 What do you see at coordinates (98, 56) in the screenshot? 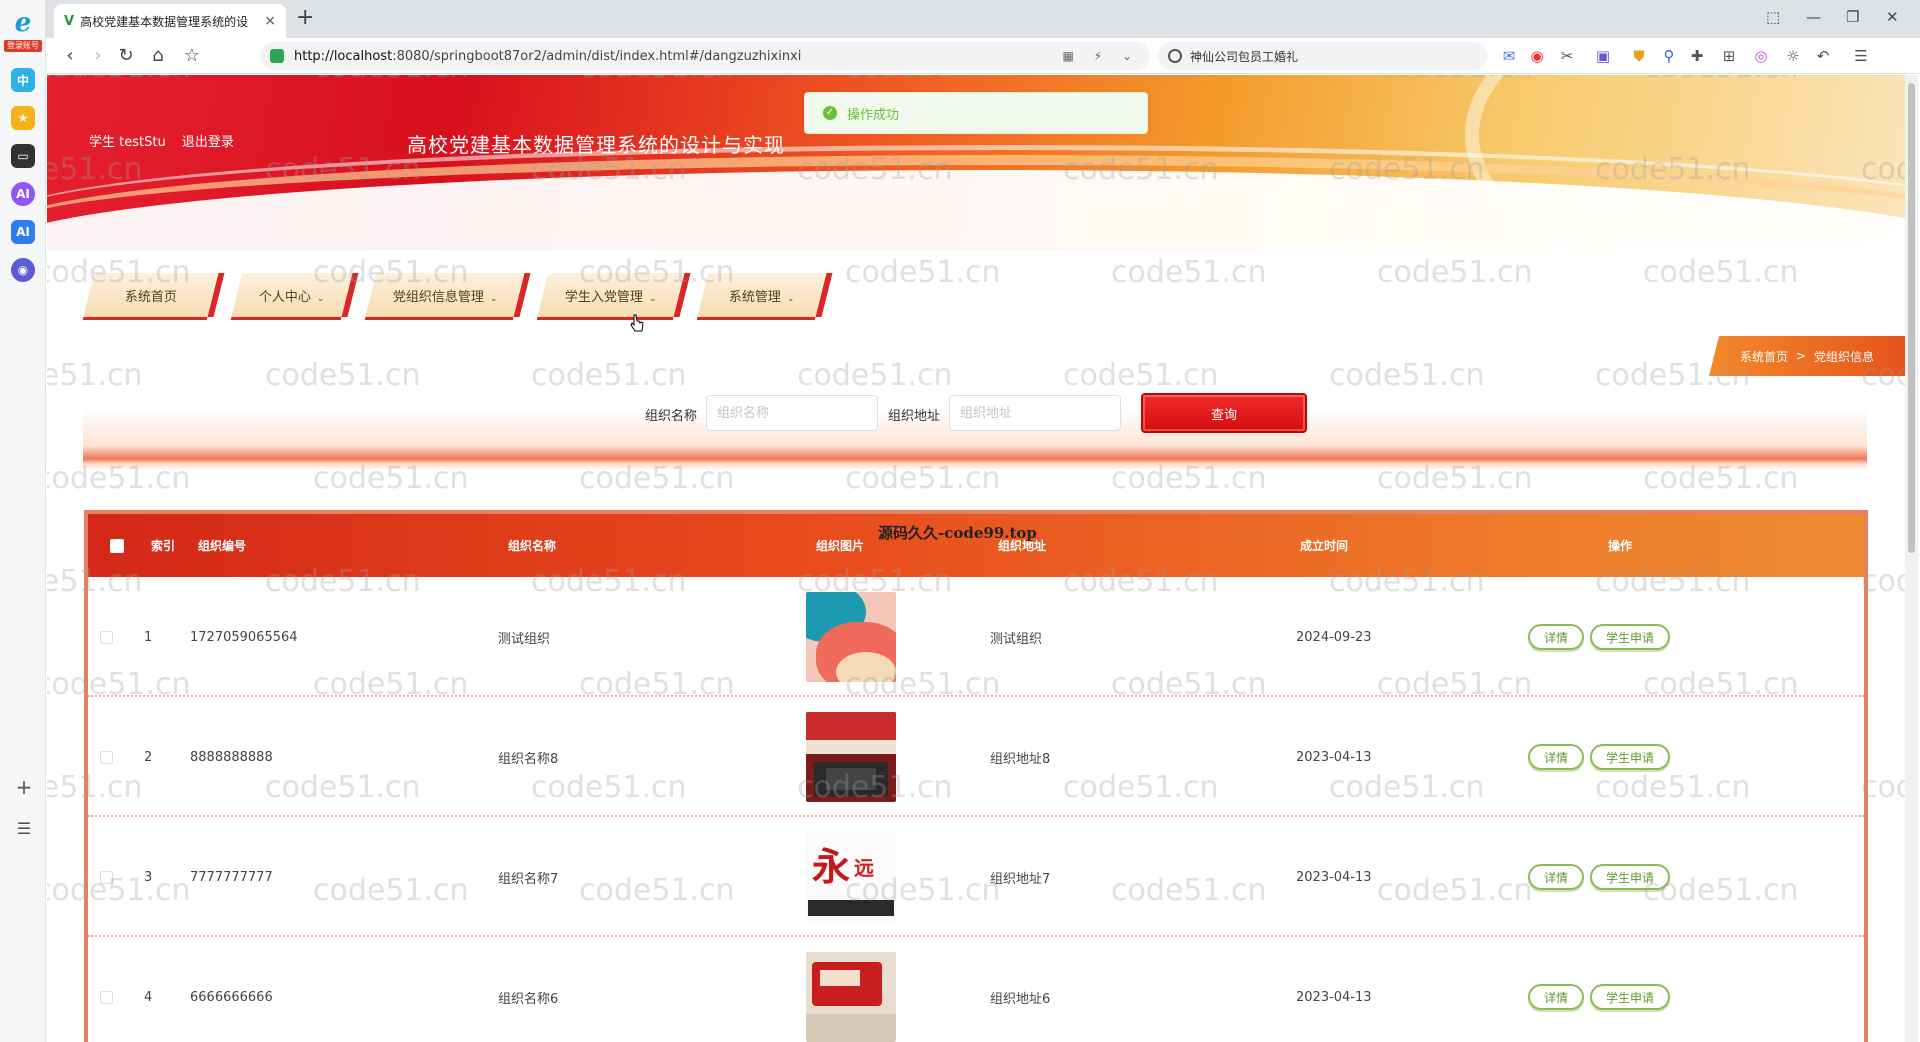
I see `forward-icon: ›` at bounding box center [98, 56].